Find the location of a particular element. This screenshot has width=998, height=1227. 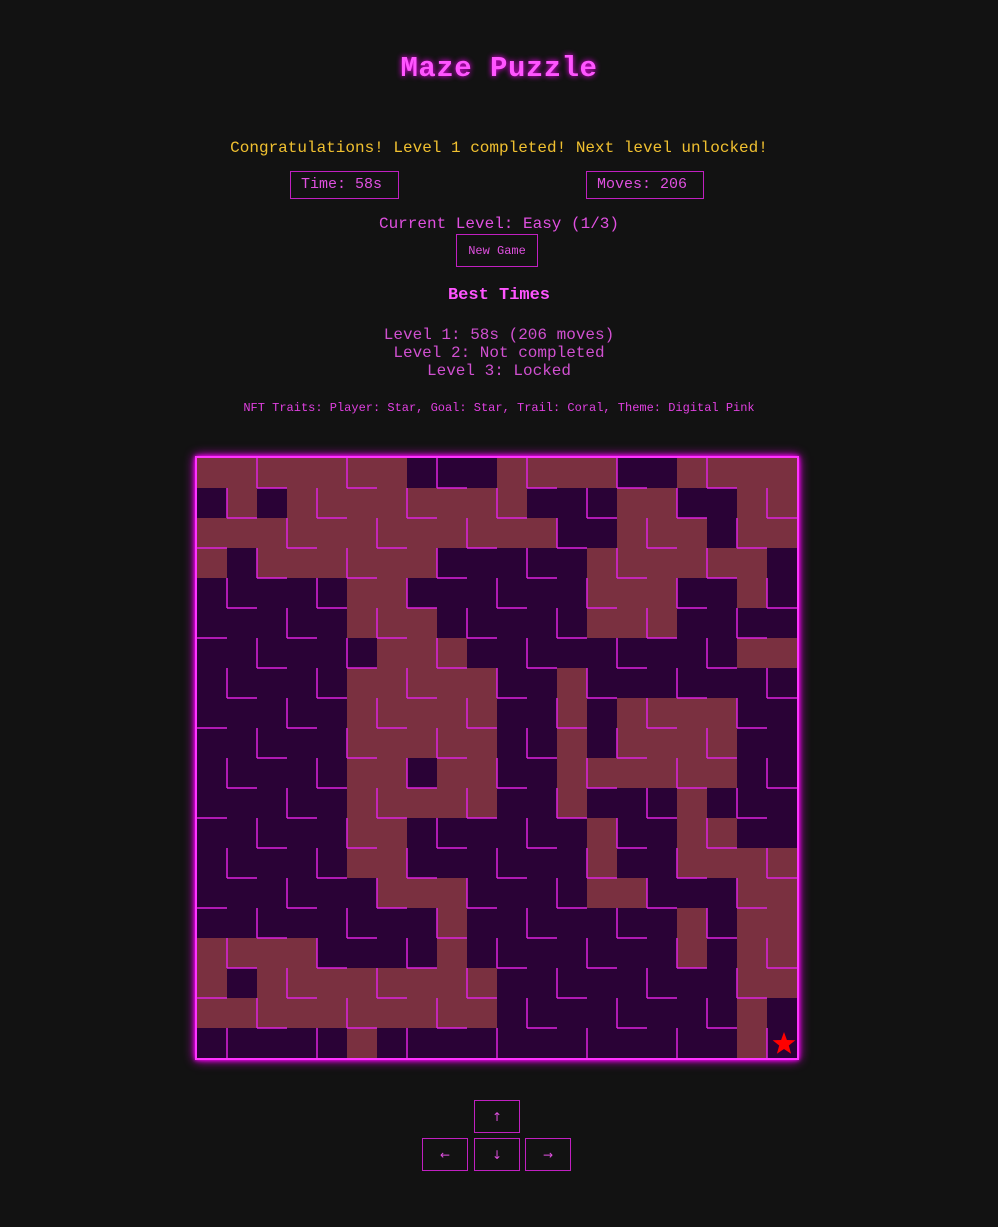

move-left-button: ← is located at coordinates (445, 1154).